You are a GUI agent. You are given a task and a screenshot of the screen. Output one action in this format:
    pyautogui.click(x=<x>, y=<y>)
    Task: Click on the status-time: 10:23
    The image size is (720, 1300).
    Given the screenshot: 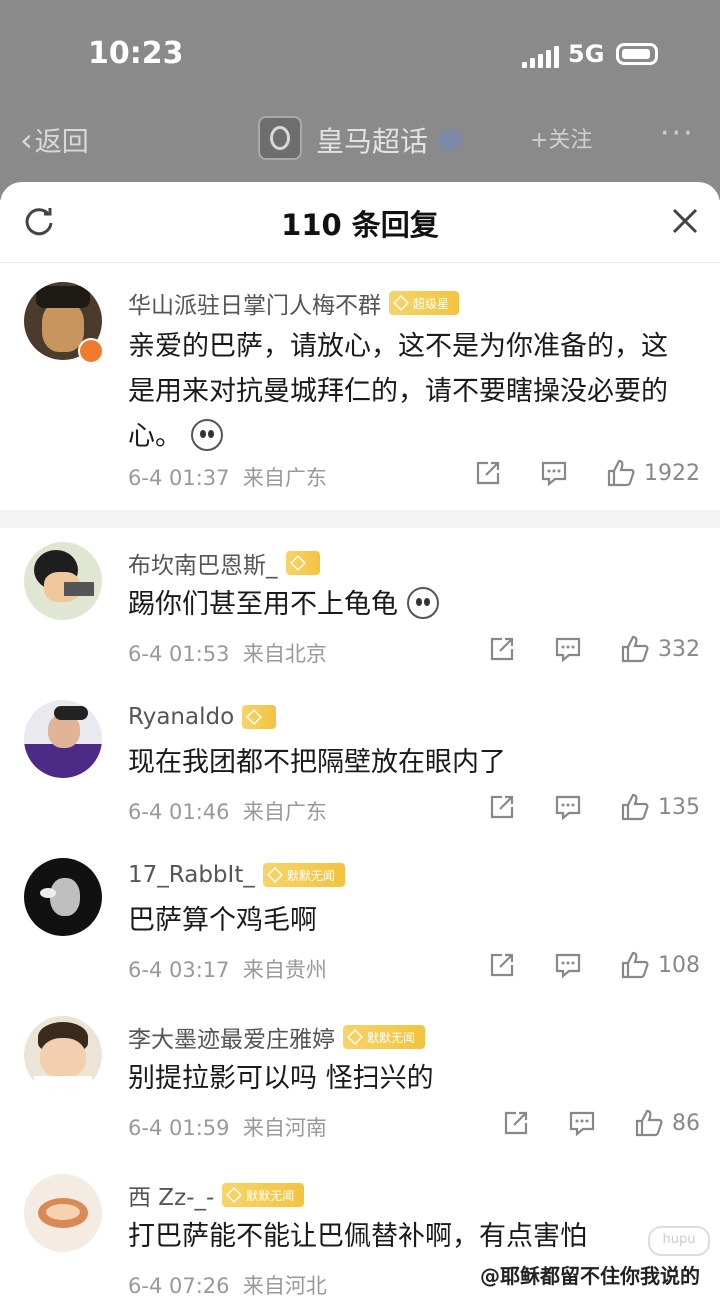 What is the action you would take?
    pyautogui.click(x=136, y=53)
    